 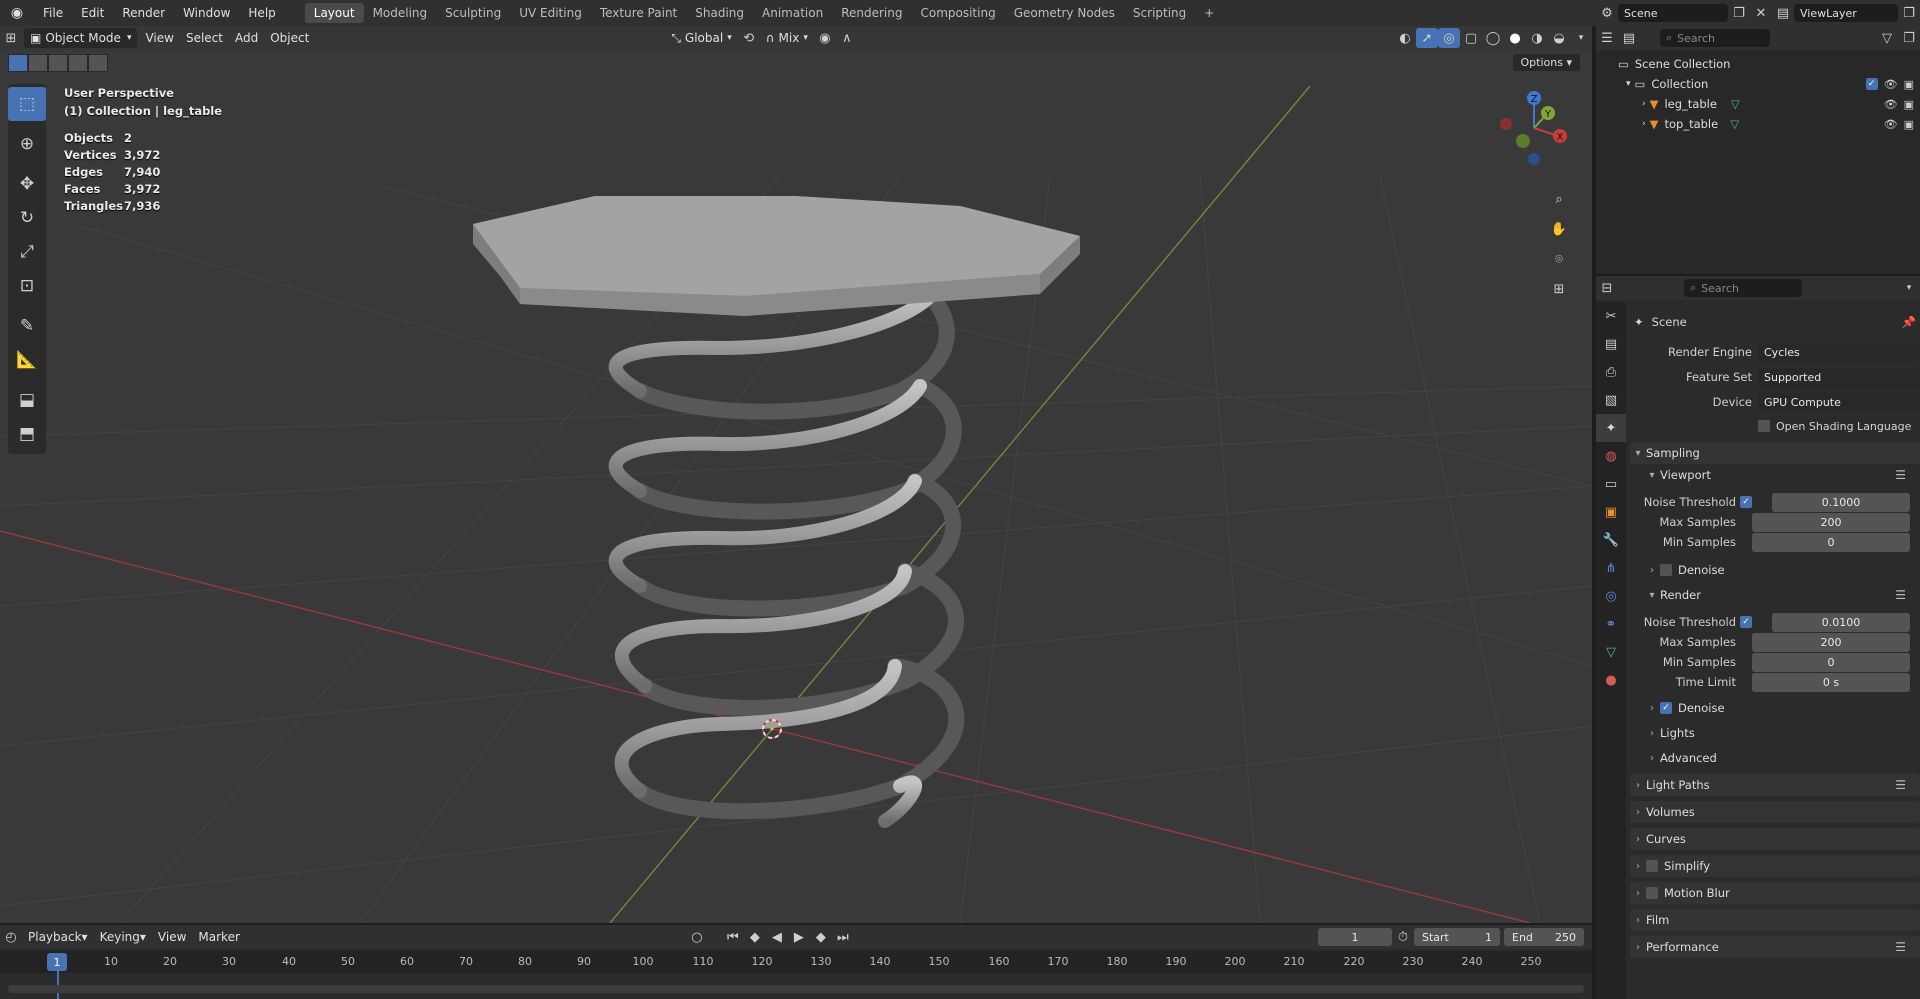 What do you see at coordinates (1611, 680) in the screenshot?
I see `material-tab-icon: ●` at bounding box center [1611, 680].